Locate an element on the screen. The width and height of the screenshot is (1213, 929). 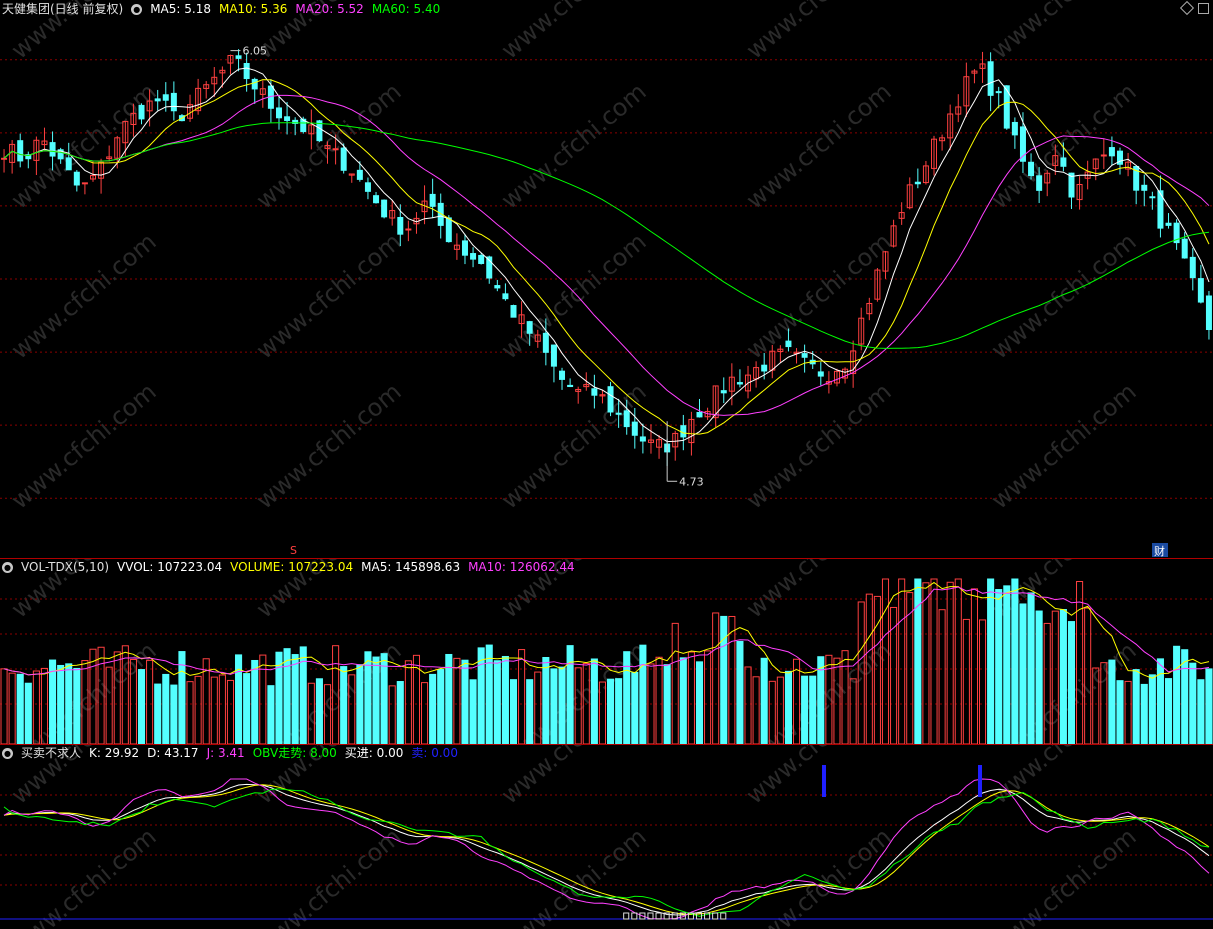
volume-settings-icon: ● is located at coordinates (7, 567).